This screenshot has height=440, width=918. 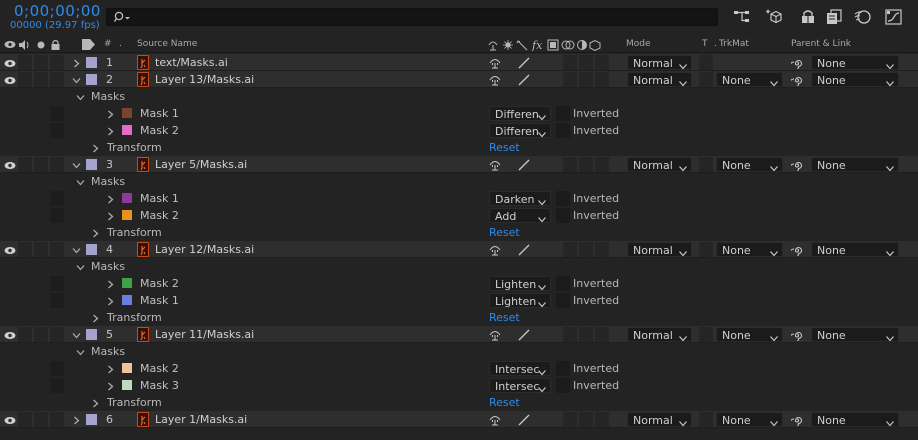 What do you see at coordinates (108, 44) in the screenshot?
I see `layer-number-header: #` at bounding box center [108, 44].